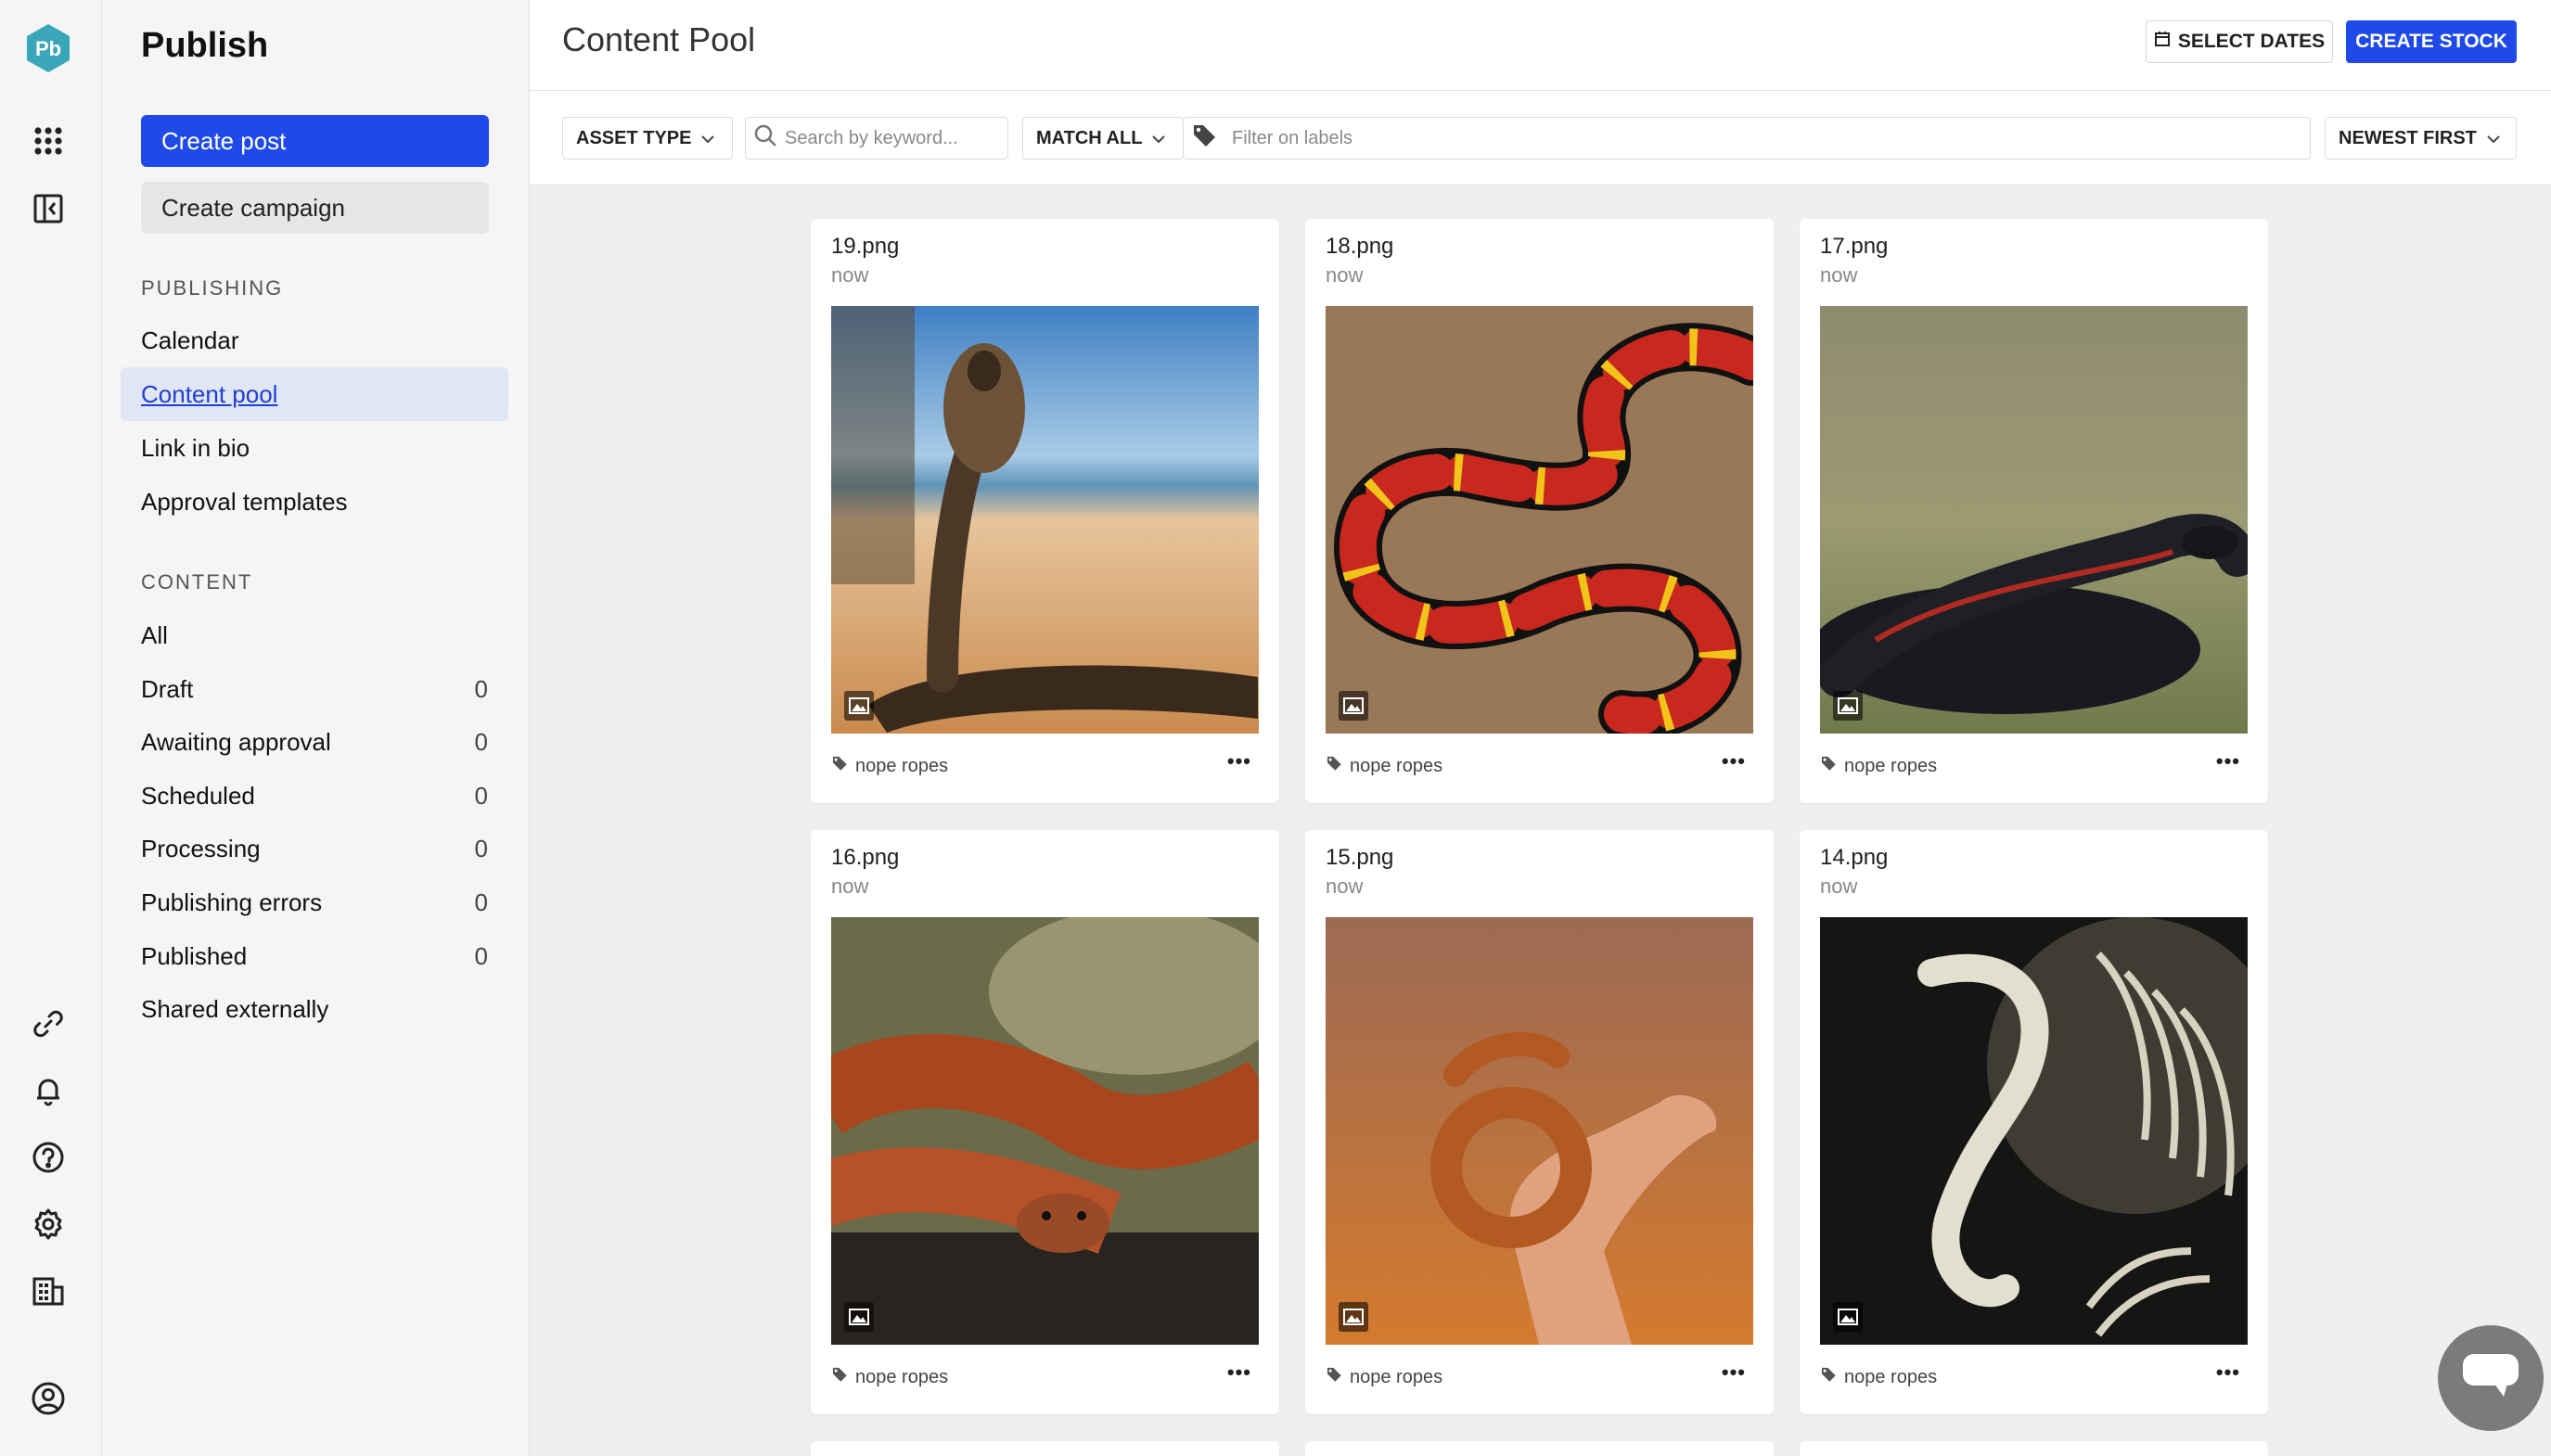 The width and height of the screenshot is (2551, 1456). I want to click on help-icon, so click(48, 1157).